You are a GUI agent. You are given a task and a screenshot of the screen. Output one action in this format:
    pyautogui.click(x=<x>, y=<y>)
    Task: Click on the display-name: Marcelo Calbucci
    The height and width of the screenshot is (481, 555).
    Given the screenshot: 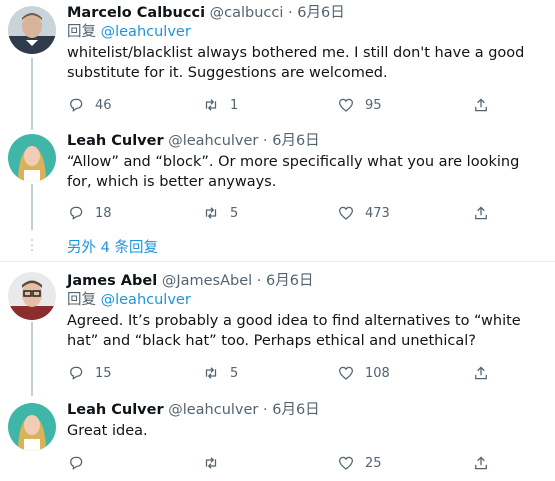 What is the action you would take?
    pyautogui.click(x=136, y=13)
    